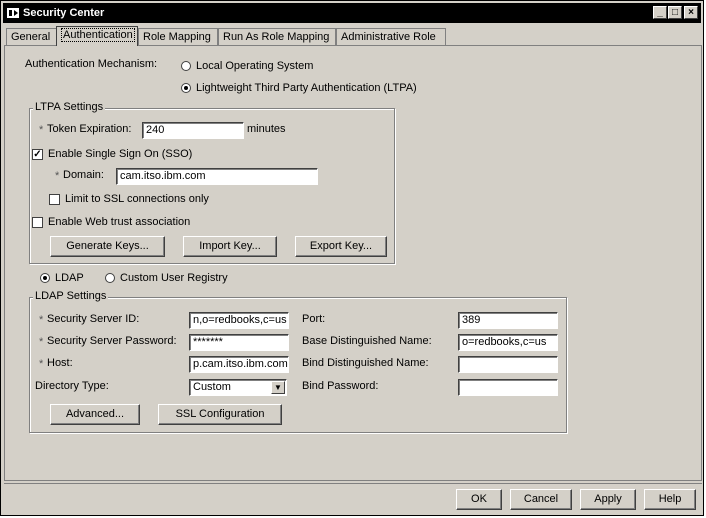  I want to click on ssl-only-label: Limit to SSL connections only, so click(137, 199).